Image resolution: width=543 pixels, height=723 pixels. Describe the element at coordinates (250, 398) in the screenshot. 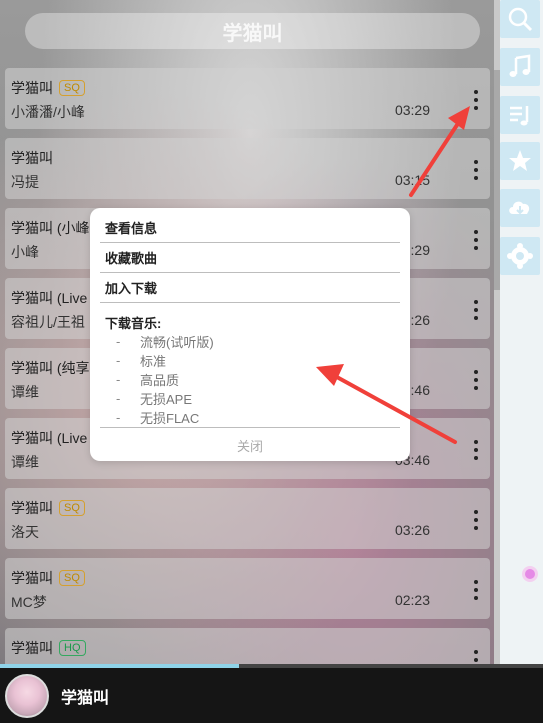

I see `download-option-ape: - 无损APE` at that location.